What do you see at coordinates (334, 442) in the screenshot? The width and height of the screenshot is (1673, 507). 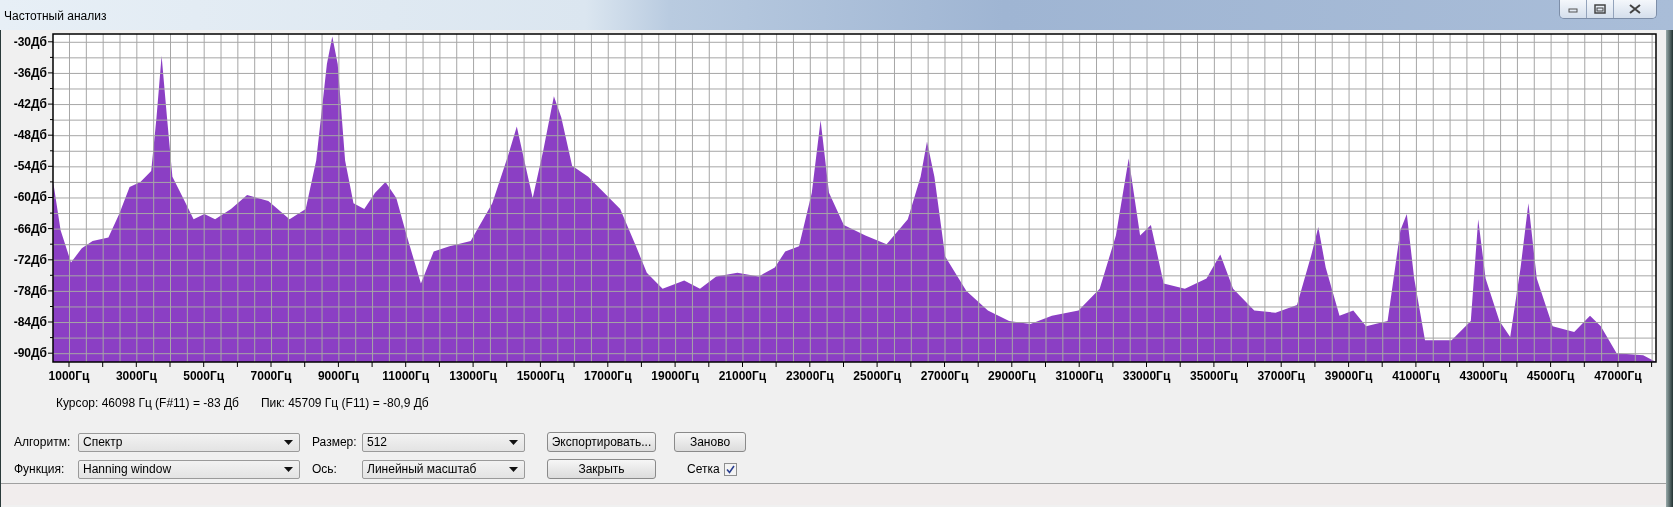 I see `field-label: Размер:` at bounding box center [334, 442].